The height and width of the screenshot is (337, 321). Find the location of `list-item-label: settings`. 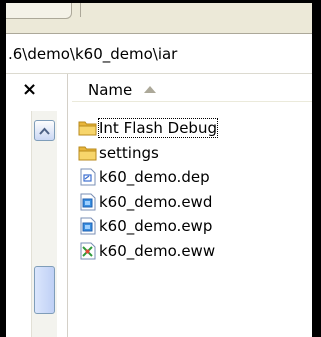

list-item-label: settings is located at coordinates (129, 152).